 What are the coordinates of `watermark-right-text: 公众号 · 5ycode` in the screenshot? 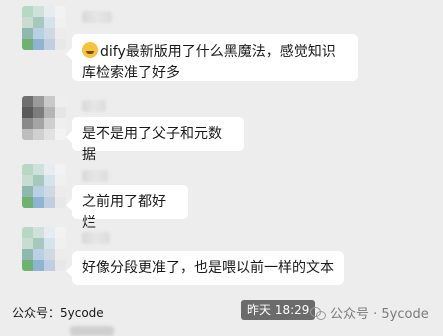 It's located at (379, 314).